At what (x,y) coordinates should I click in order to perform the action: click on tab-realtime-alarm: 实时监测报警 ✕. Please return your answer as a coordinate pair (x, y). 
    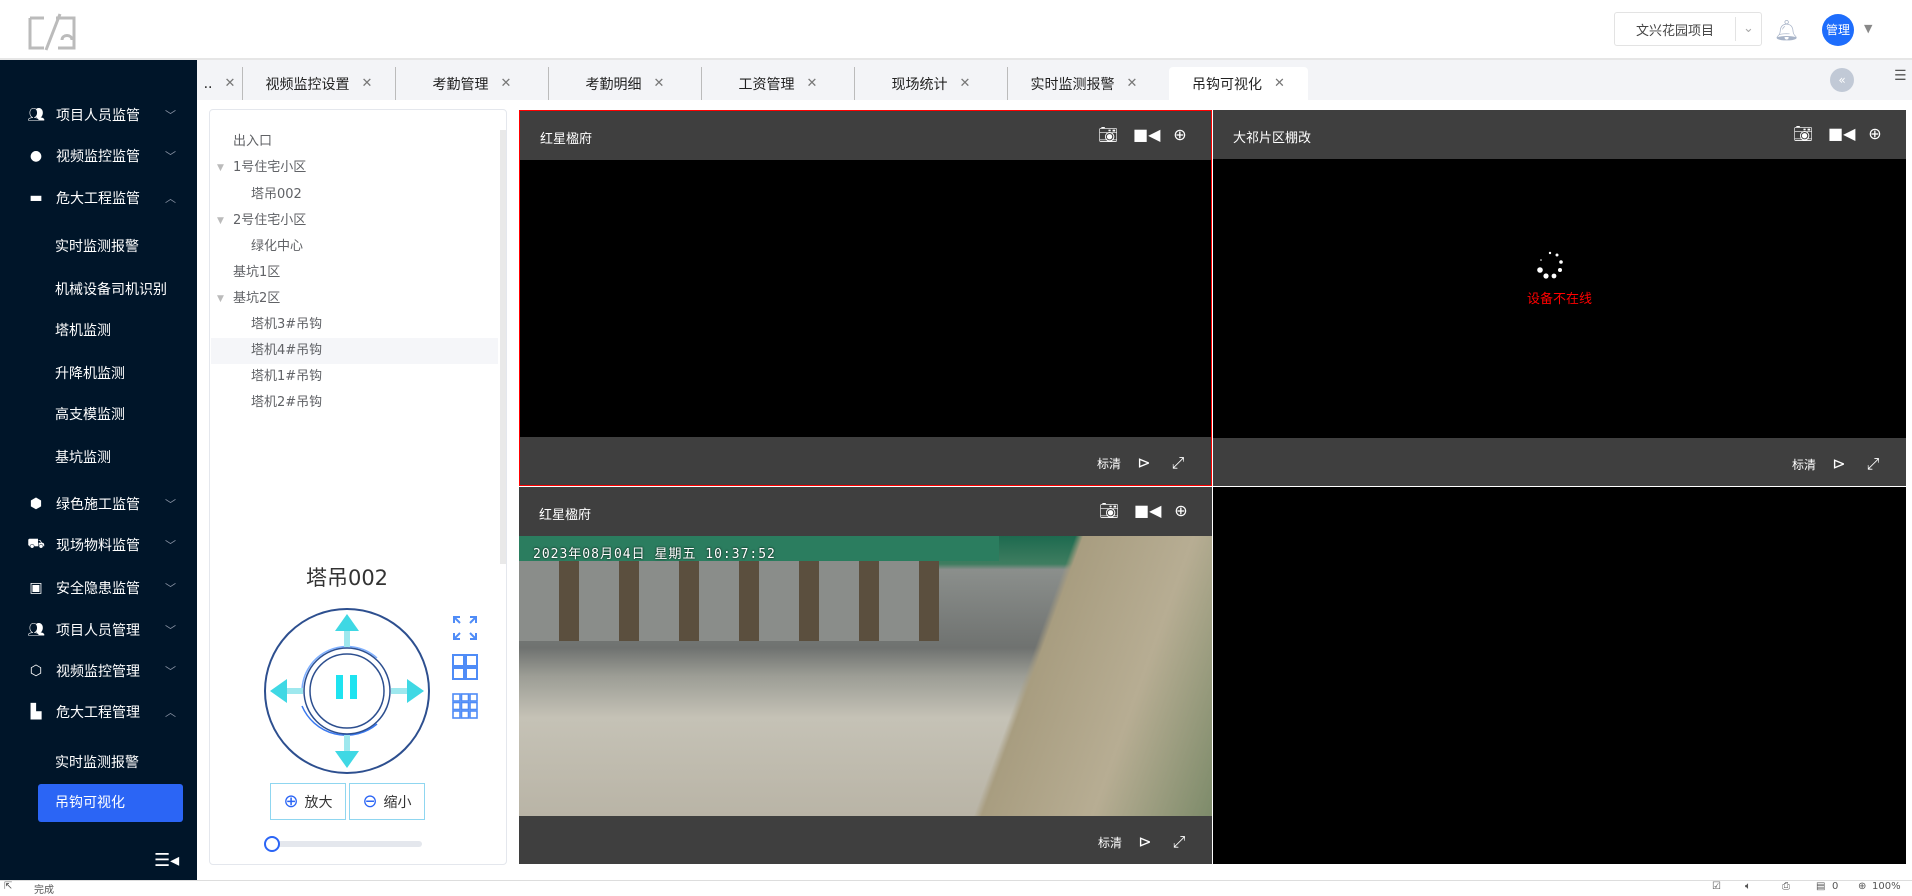
    Looking at the image, I should click on (1083, 83).